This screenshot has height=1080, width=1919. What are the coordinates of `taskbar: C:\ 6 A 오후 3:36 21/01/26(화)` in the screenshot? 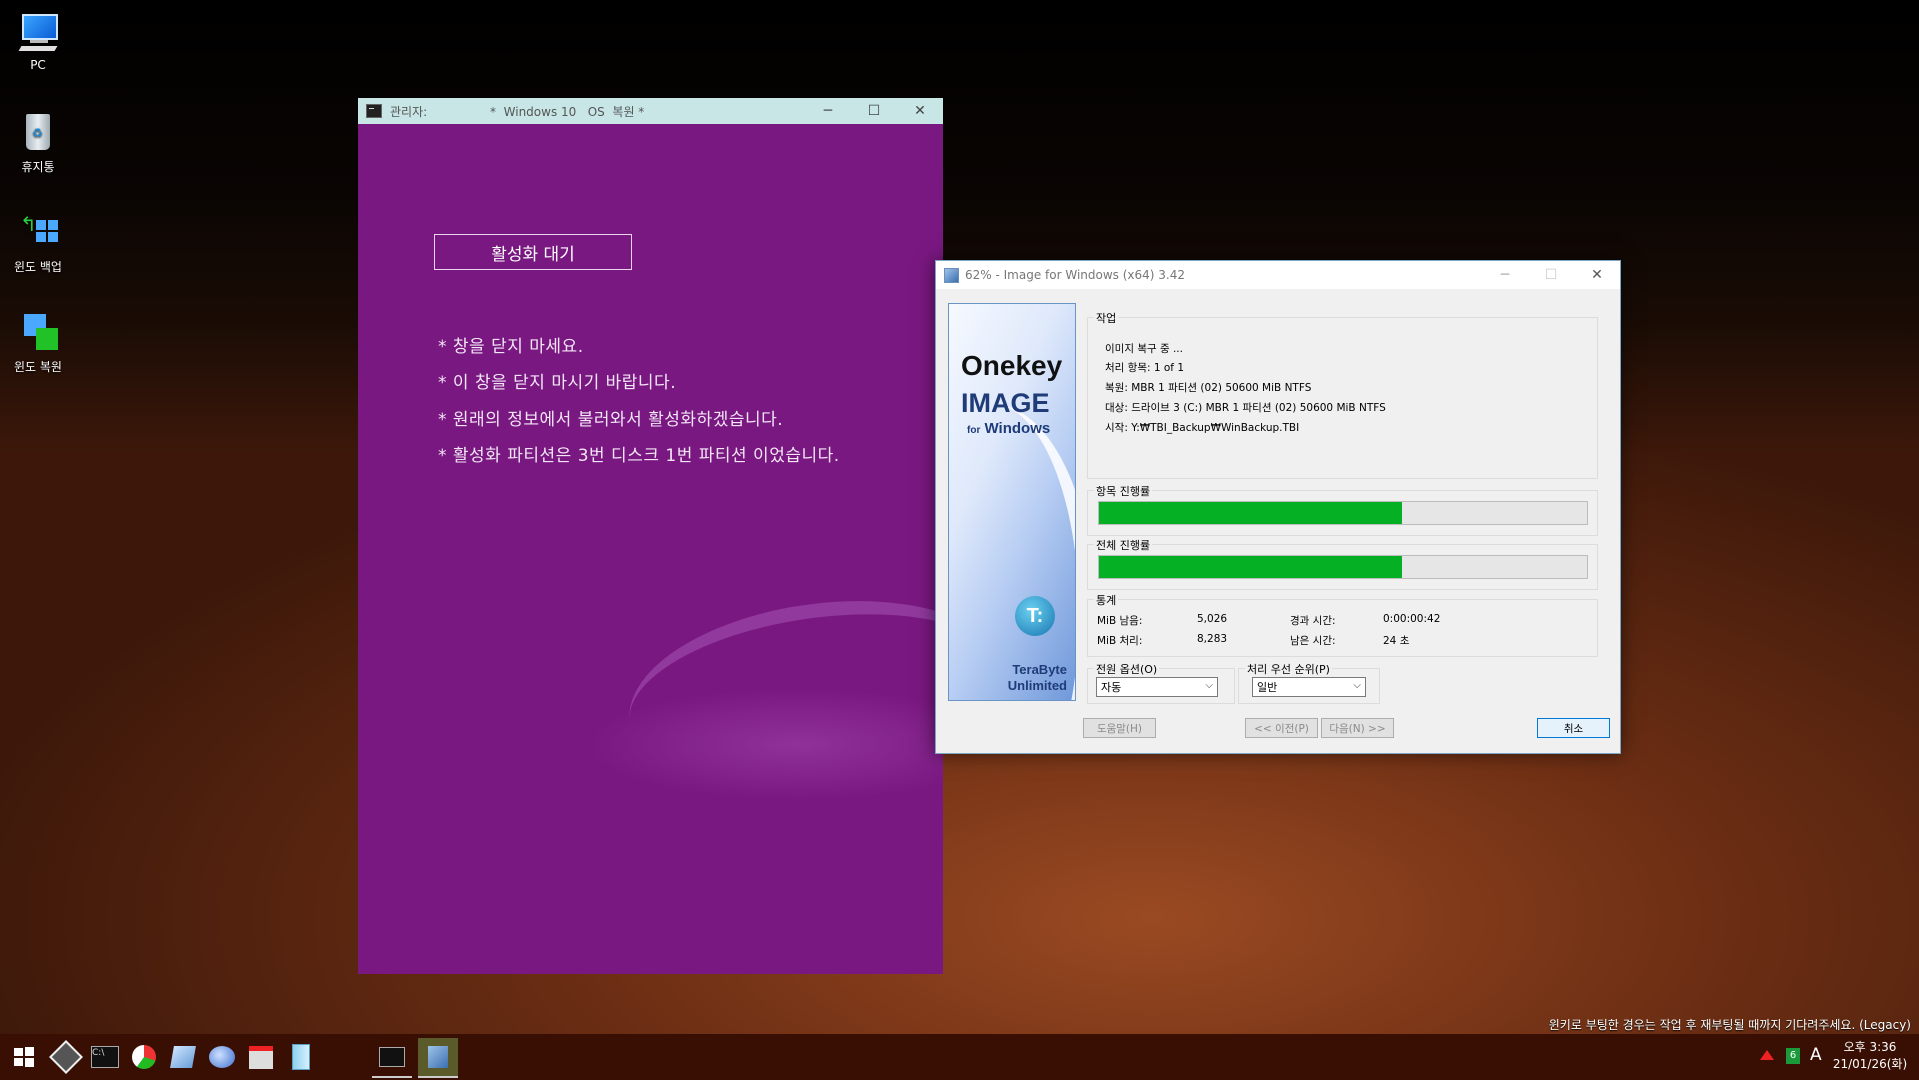 It's located at (959, 1057).